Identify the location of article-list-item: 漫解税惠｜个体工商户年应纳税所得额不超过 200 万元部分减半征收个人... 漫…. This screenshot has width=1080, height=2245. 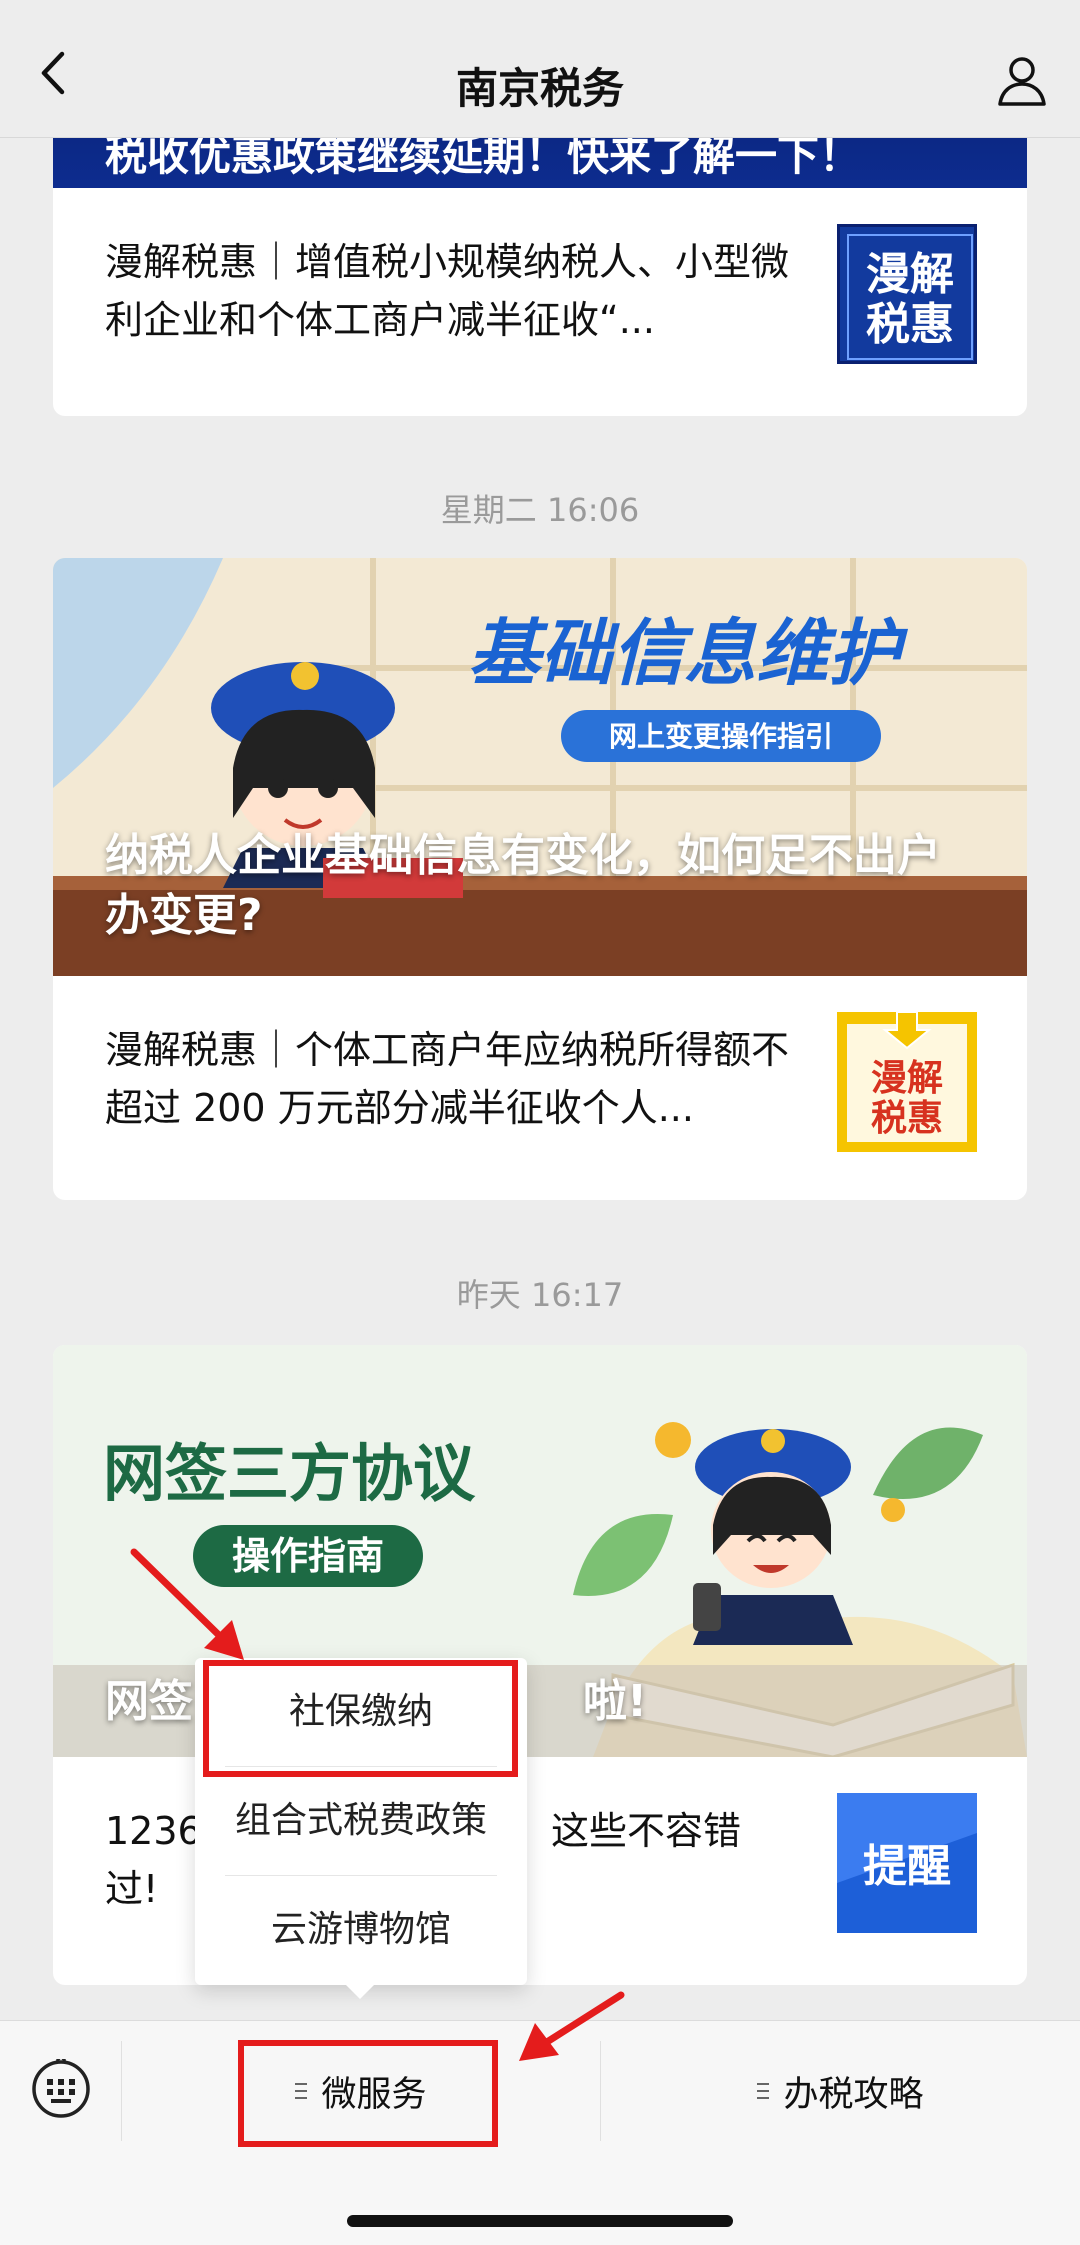
(540, 1088).